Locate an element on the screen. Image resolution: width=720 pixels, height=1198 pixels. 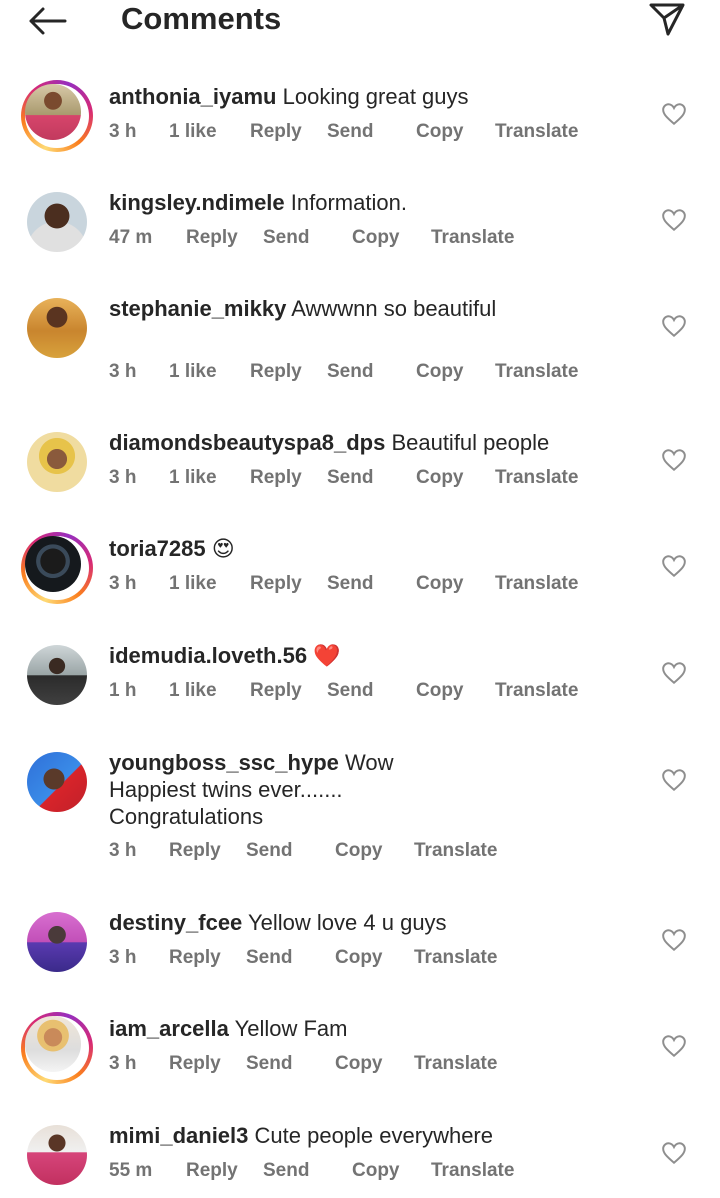
comment-username: iam_arcella is located at coordinates (169, 1028).